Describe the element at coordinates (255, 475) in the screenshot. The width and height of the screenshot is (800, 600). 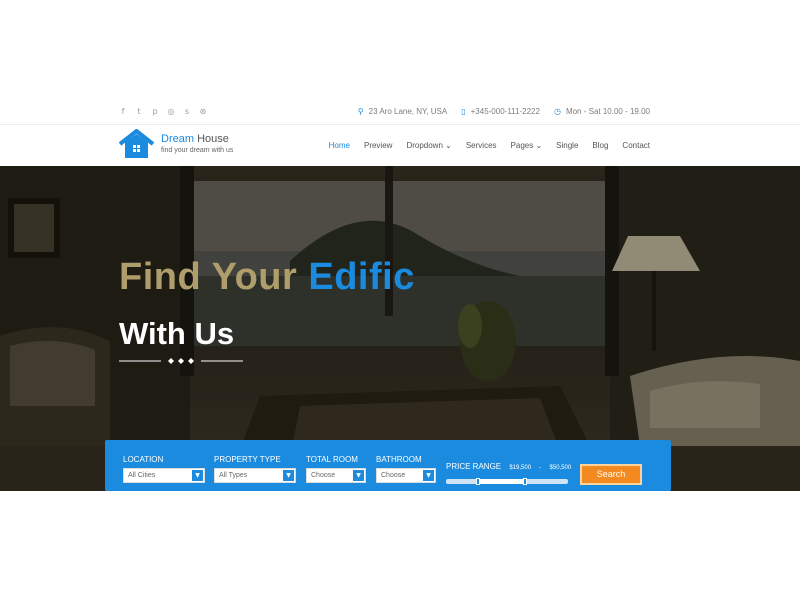
I see `property-type-select: All Types ▼` at that location.